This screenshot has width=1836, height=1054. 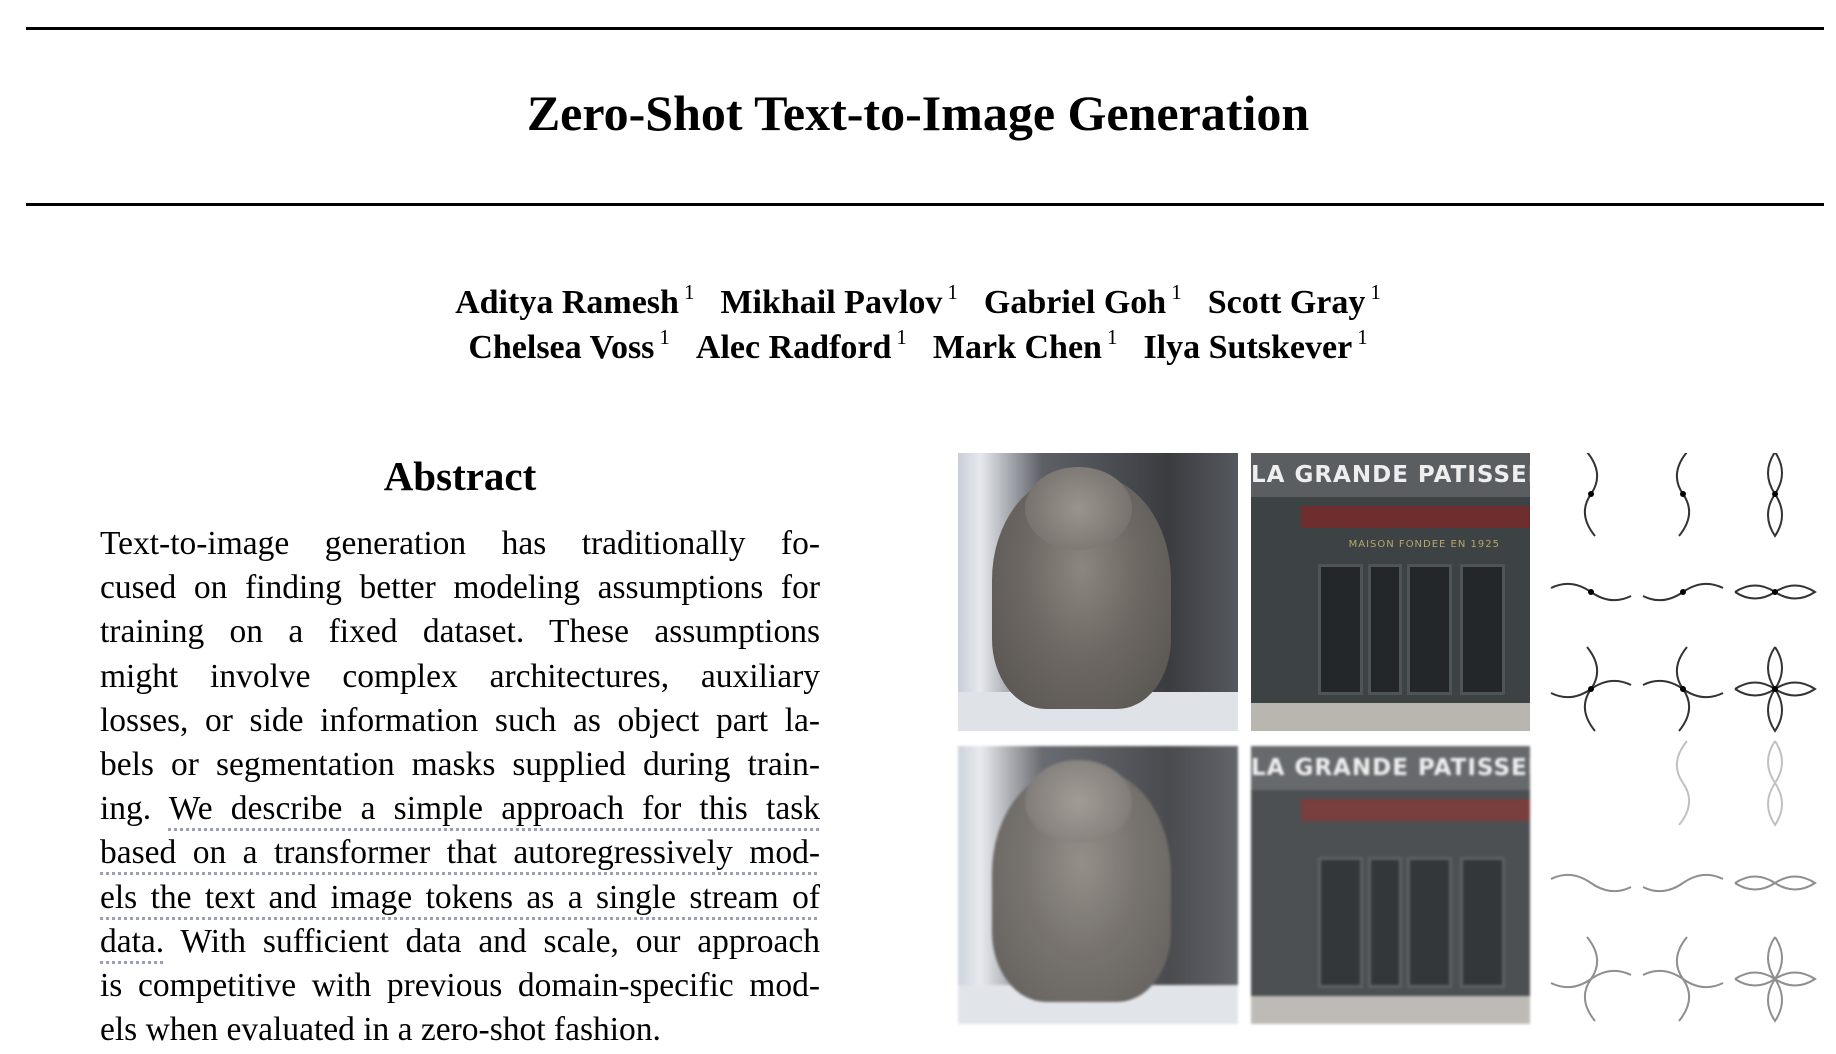 I want to click on horizontal-s-curve-reconstruction, so click(x=1591, y=883).